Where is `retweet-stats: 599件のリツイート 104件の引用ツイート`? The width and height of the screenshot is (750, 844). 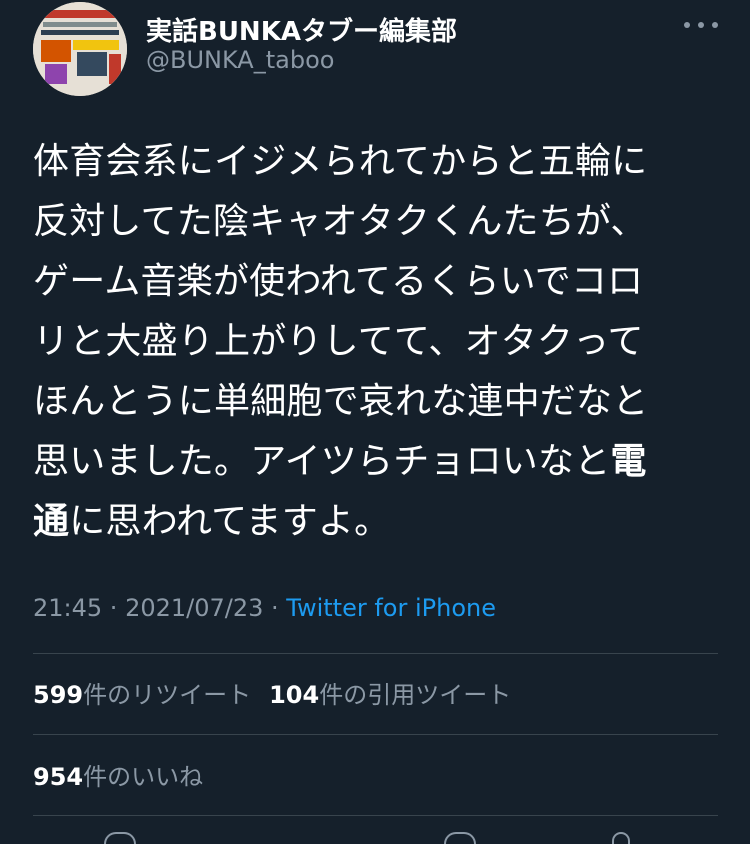
retweet-stats: 599件のリツイート 104件の引用ツイート is located at coordinates (272, 692).